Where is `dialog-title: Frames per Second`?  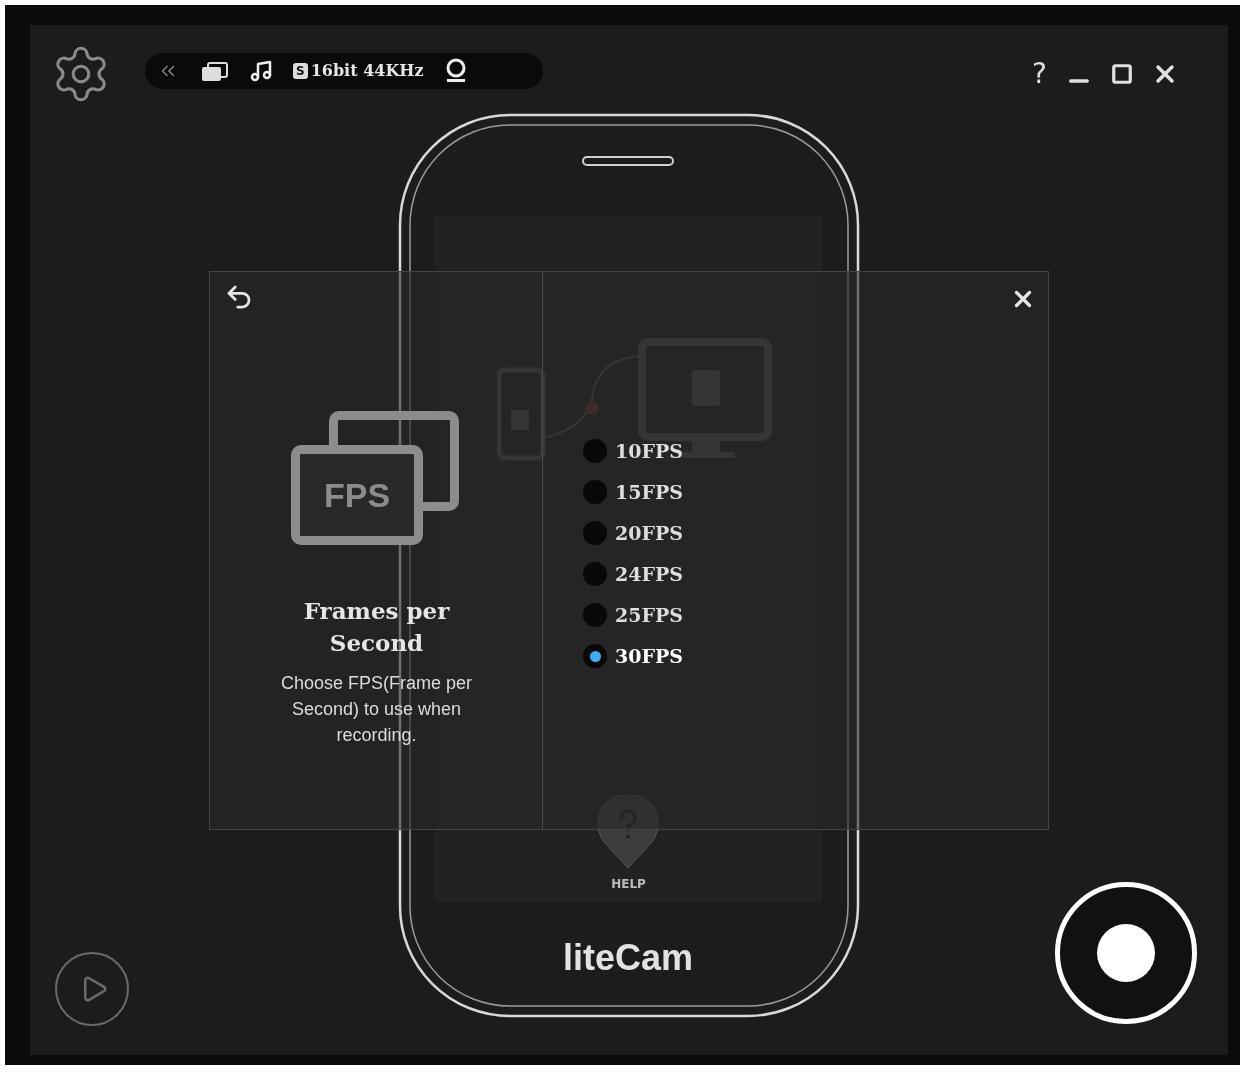 dialog-title: Frames per Second is located at coordinates (376, 627).